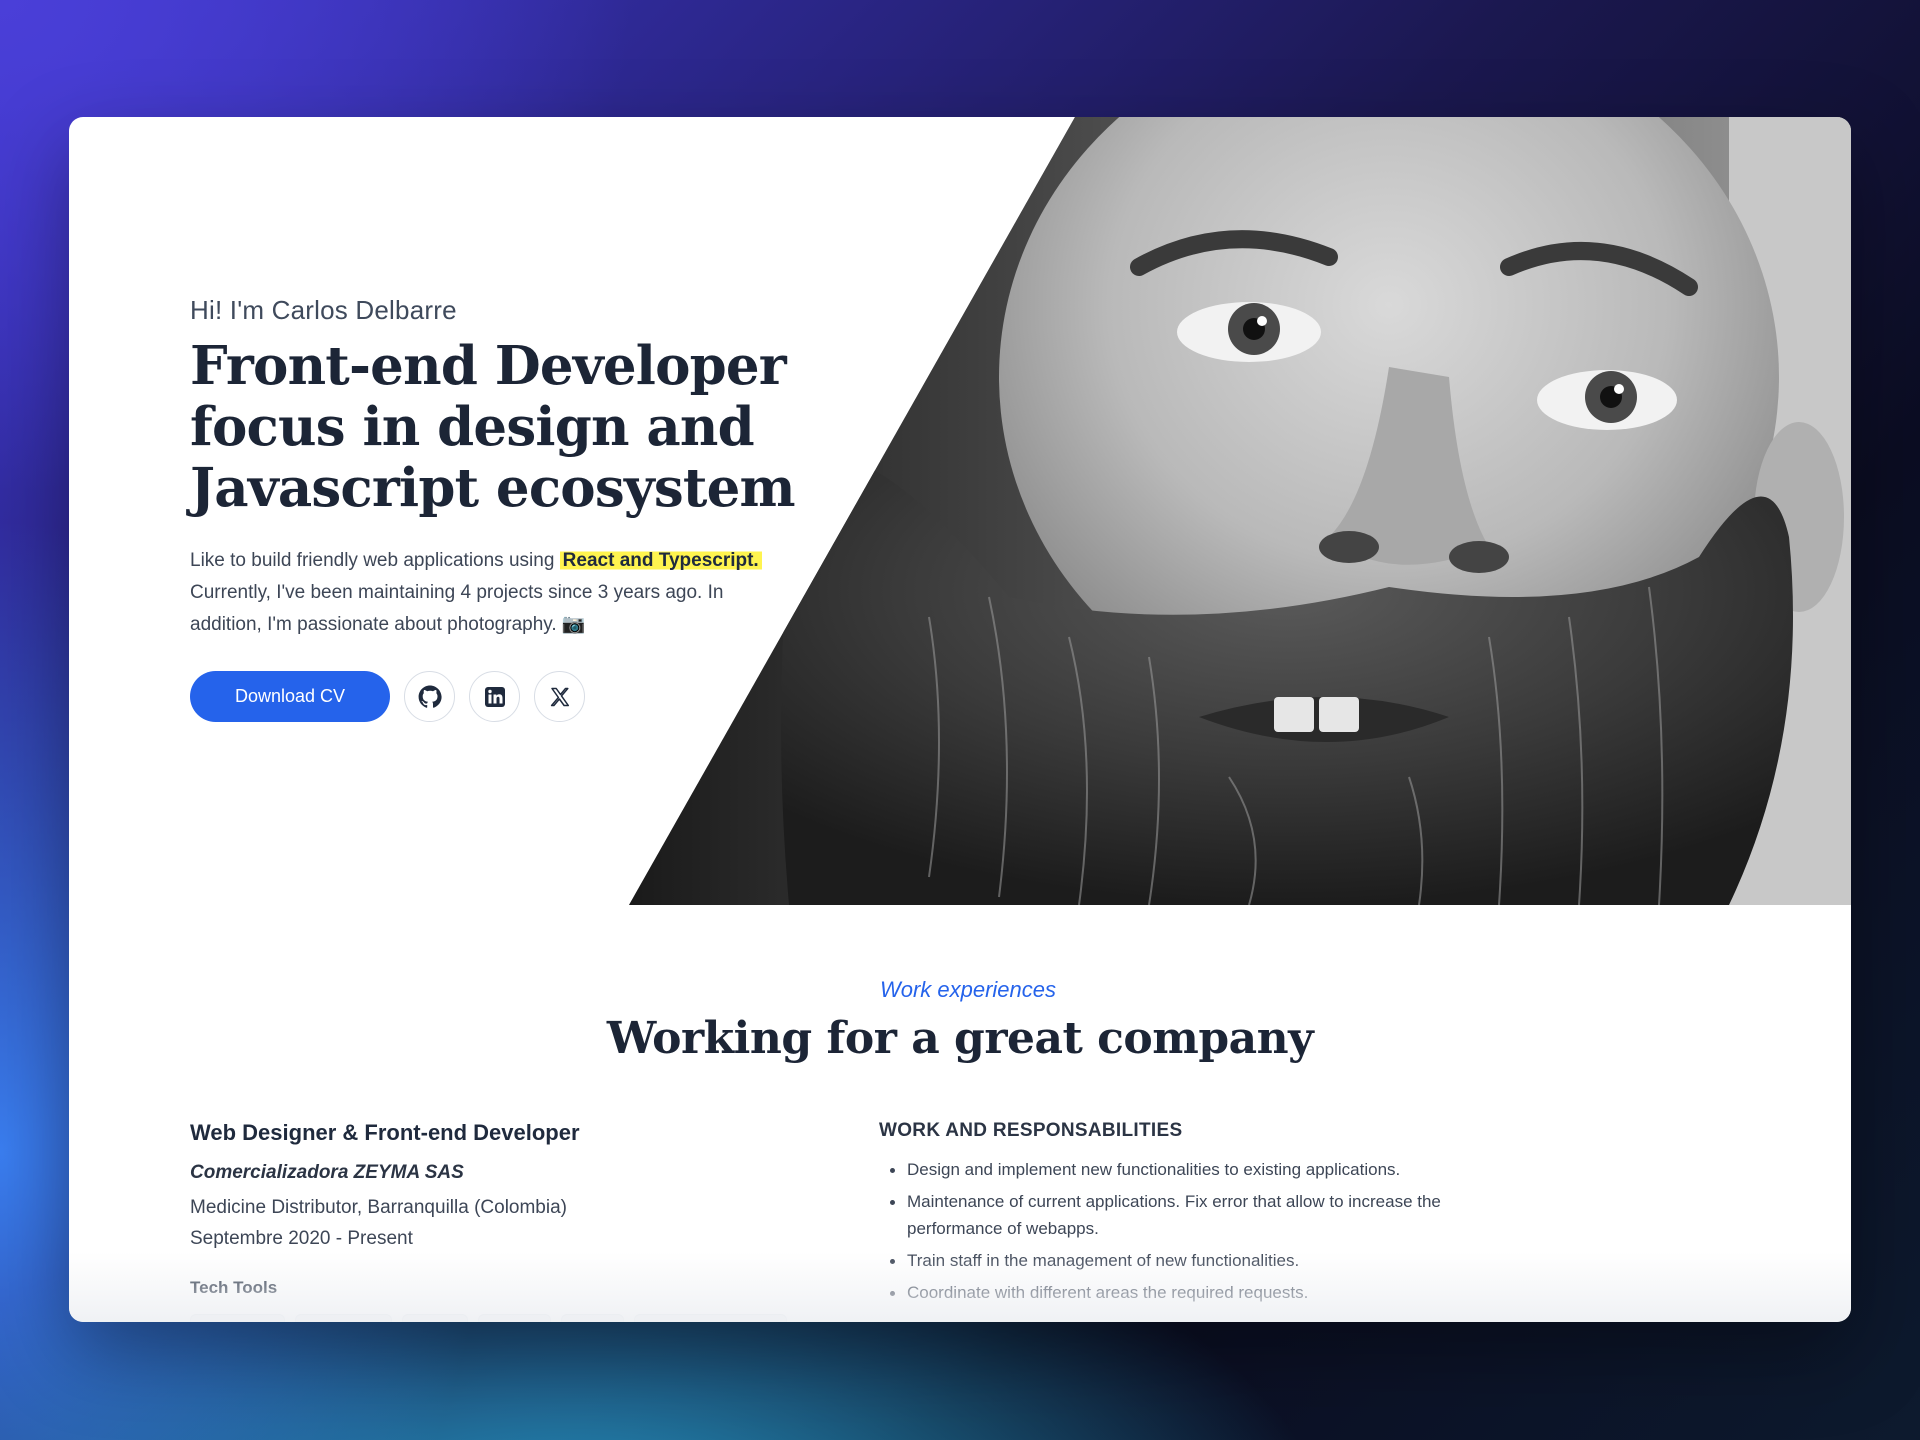 The image size is (1920, 1440). I want to click on headline-line: Javascript ecosystem, so click(493, 488).